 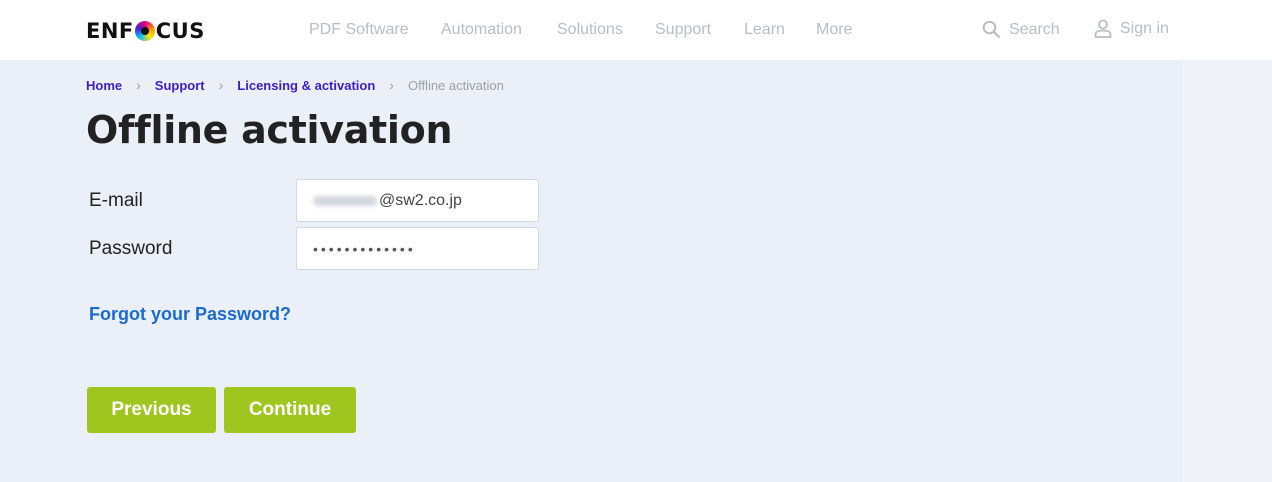 I want to click on password-field: •••••••••••••, so click(x=417, y=248).